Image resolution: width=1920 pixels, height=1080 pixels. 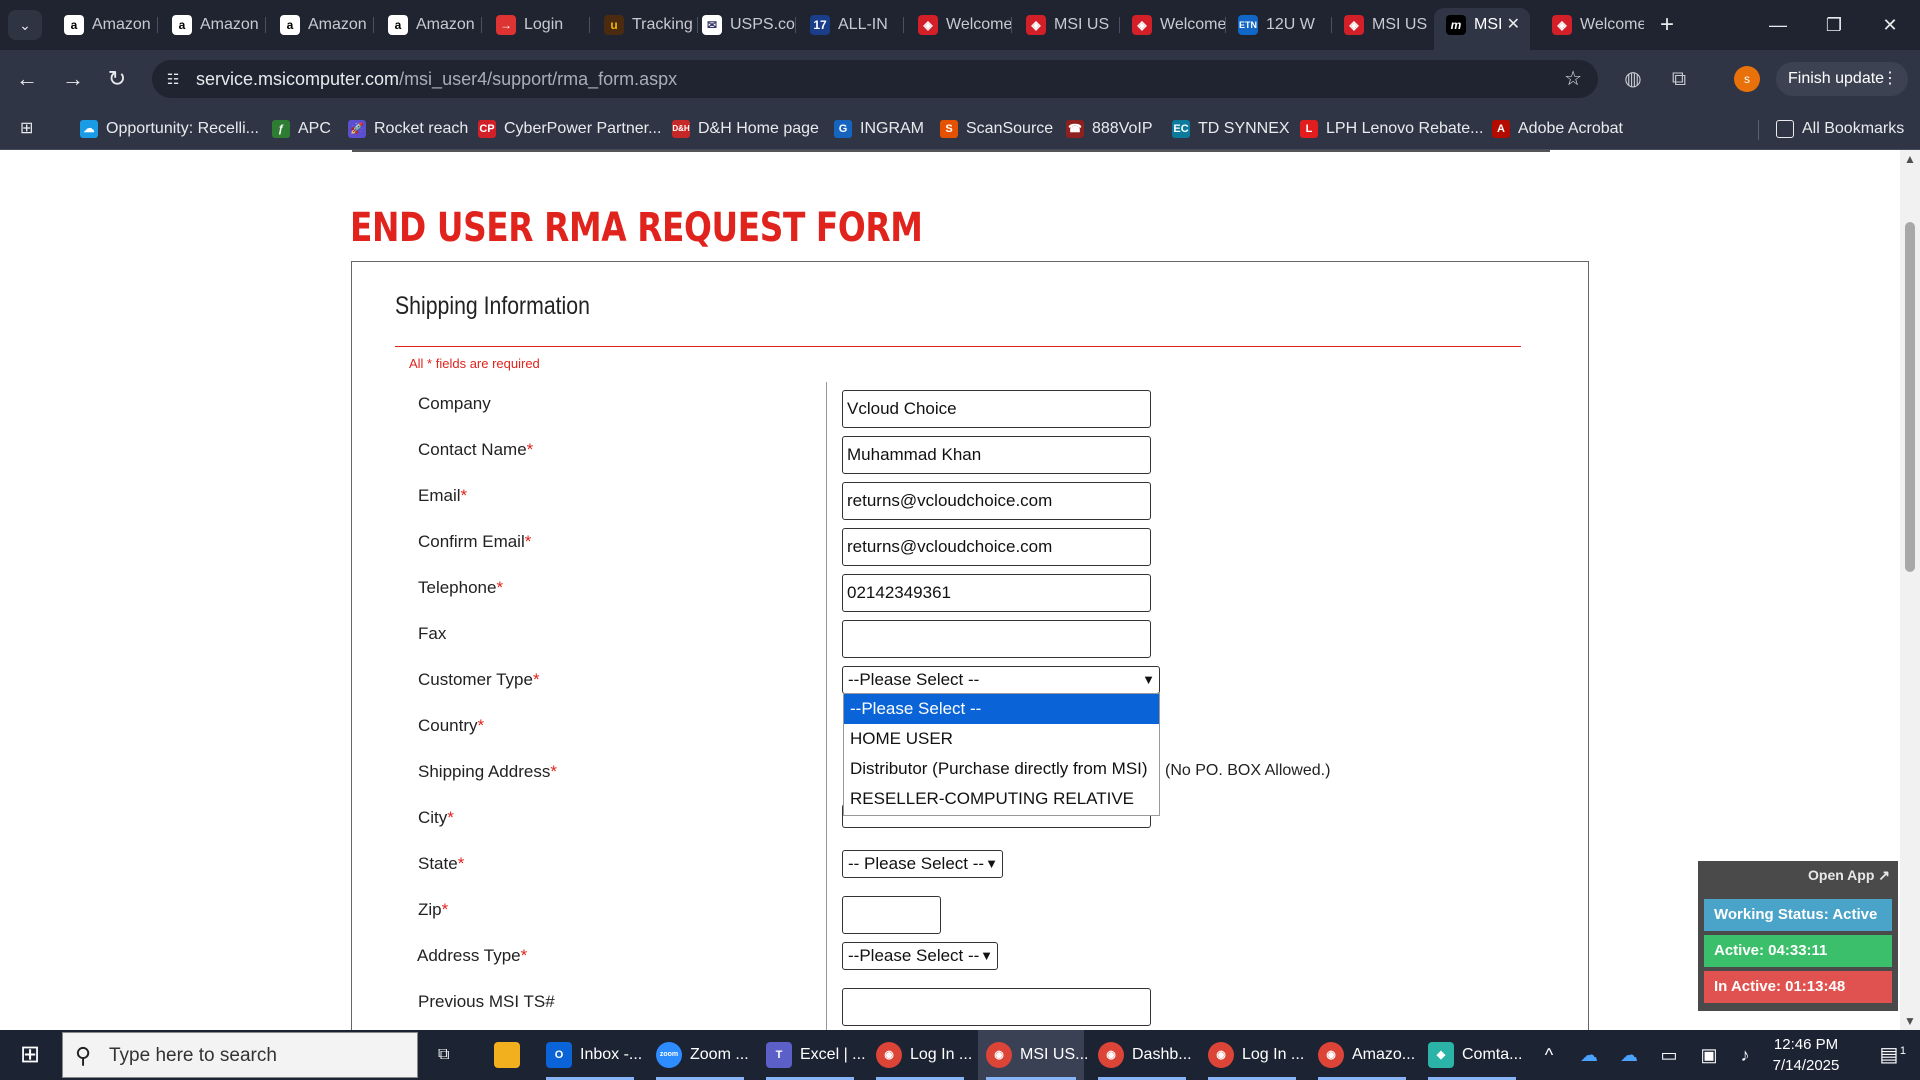 What do you see at coordinates (1745, 1055) in the screenshot?
I see `volume-icon: ♪` at bounding box center [1745, 1055].